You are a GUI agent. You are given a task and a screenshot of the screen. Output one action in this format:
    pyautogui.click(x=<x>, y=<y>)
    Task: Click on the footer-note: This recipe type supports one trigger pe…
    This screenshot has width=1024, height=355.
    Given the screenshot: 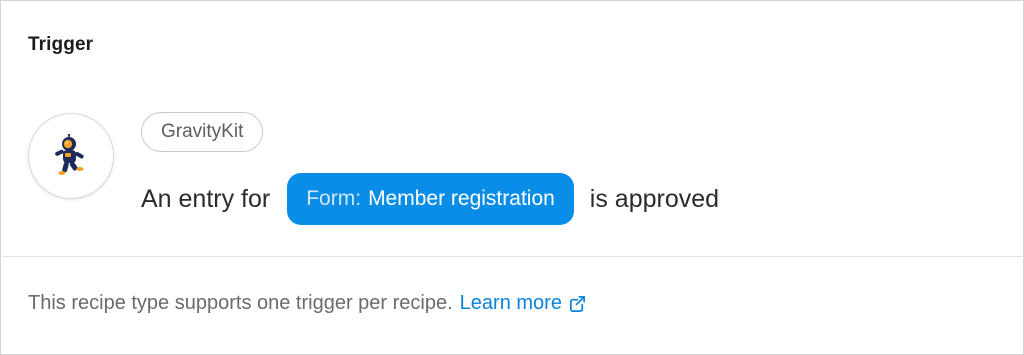 What is the action you would take?
    pyautogui.click(x=307, y=303)
    